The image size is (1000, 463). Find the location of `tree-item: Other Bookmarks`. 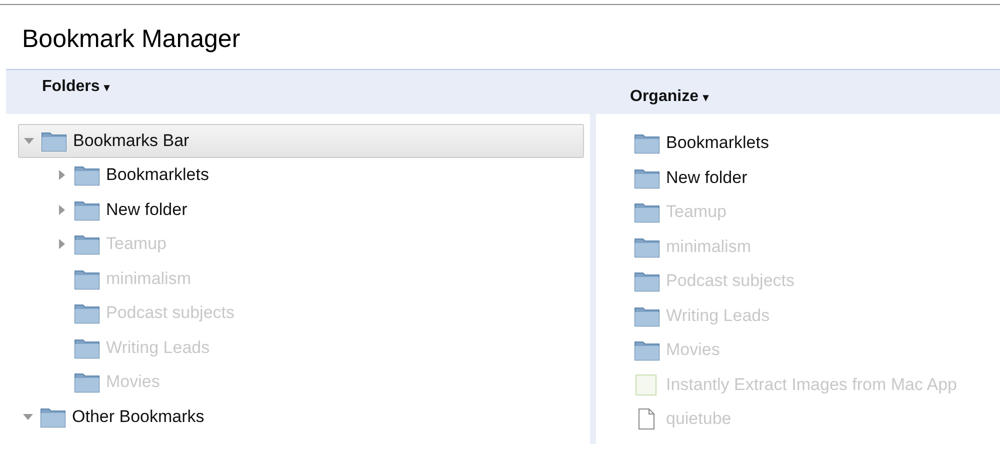

tree-item: Other Bookmarks is located at coordinates (304, 417).